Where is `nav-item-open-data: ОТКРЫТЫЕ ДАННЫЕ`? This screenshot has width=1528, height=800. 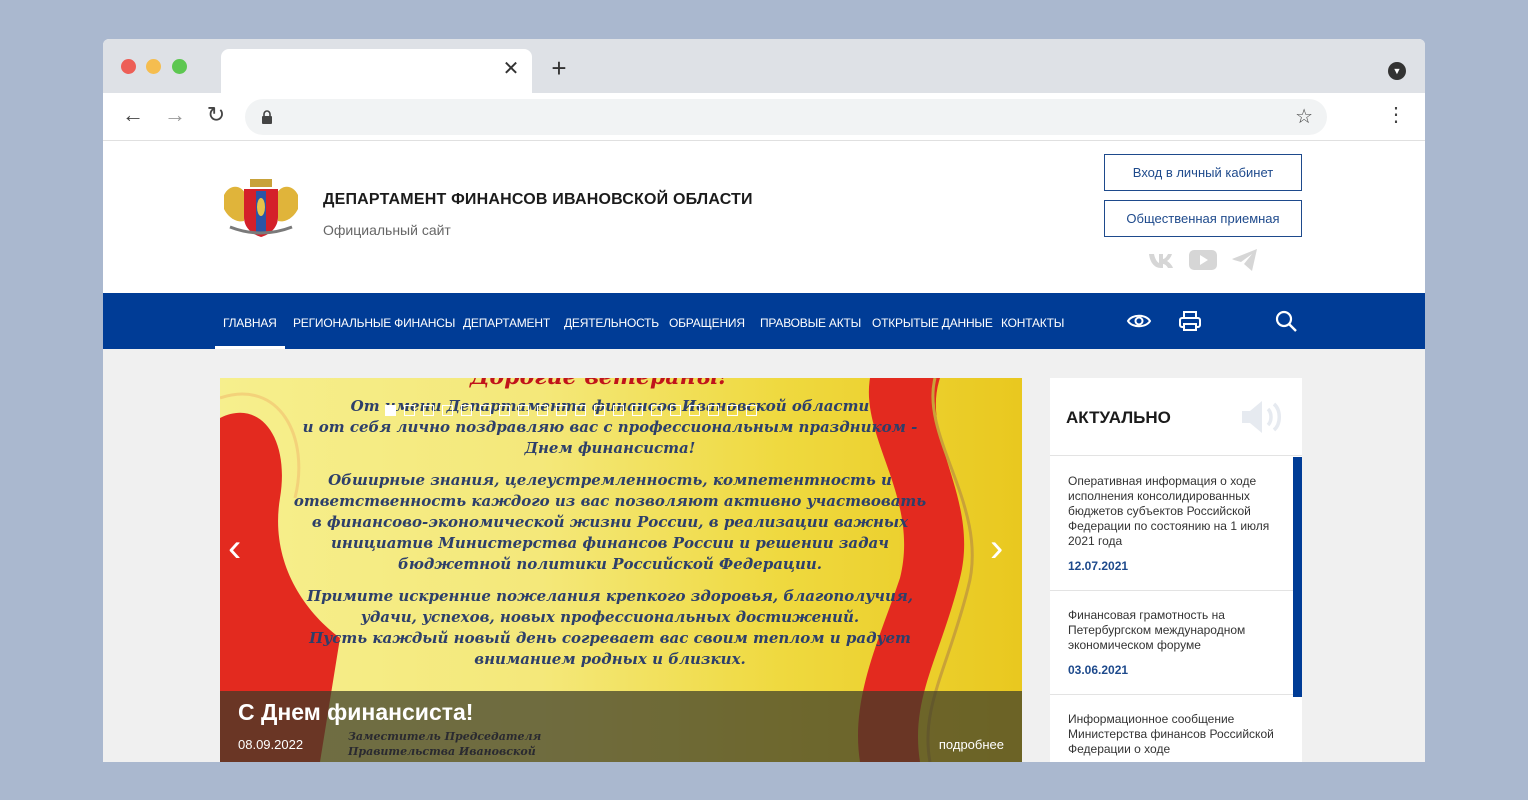
nav-item-open-data: ОТКРЫТЫЕ ДАННЫЕ is located at coordinates (932, 321).